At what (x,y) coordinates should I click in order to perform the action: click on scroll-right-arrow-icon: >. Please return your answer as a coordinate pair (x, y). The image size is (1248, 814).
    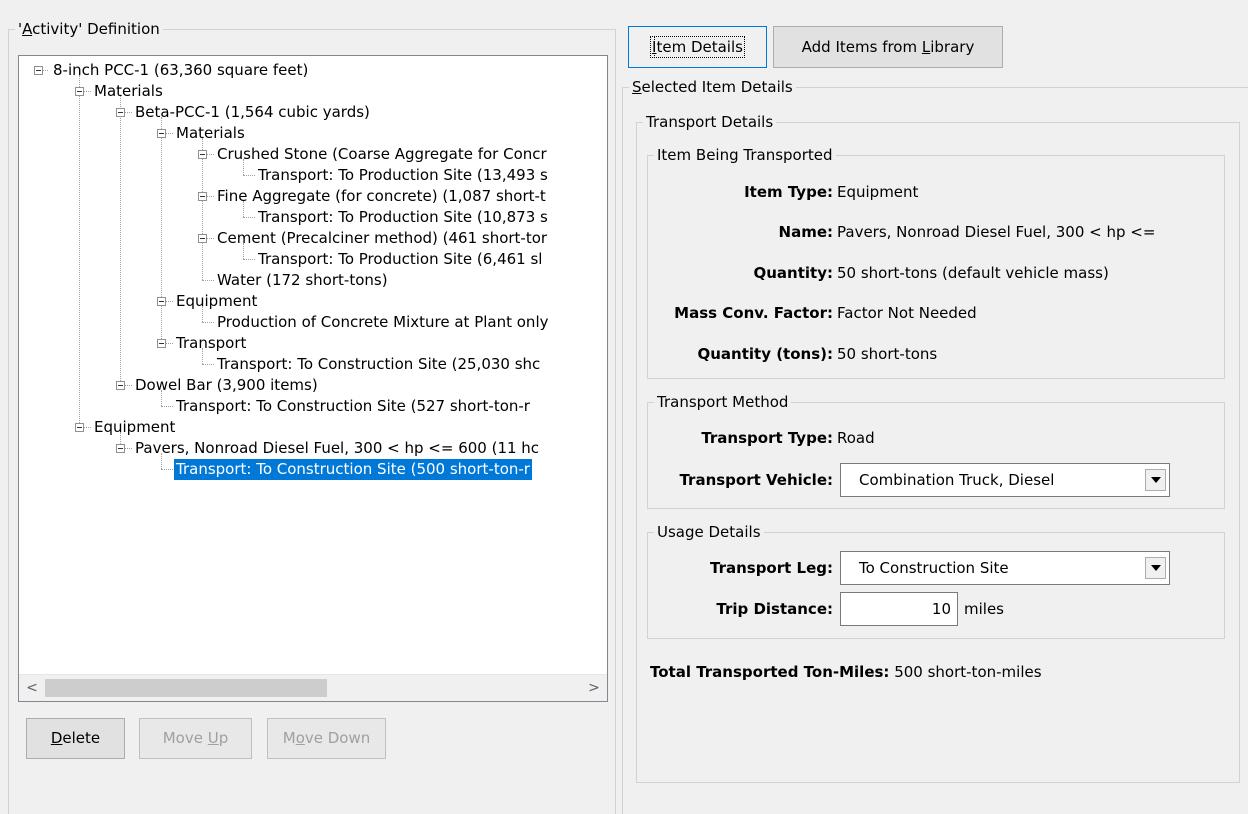
    Looking at the image, I should click on (594, 688).